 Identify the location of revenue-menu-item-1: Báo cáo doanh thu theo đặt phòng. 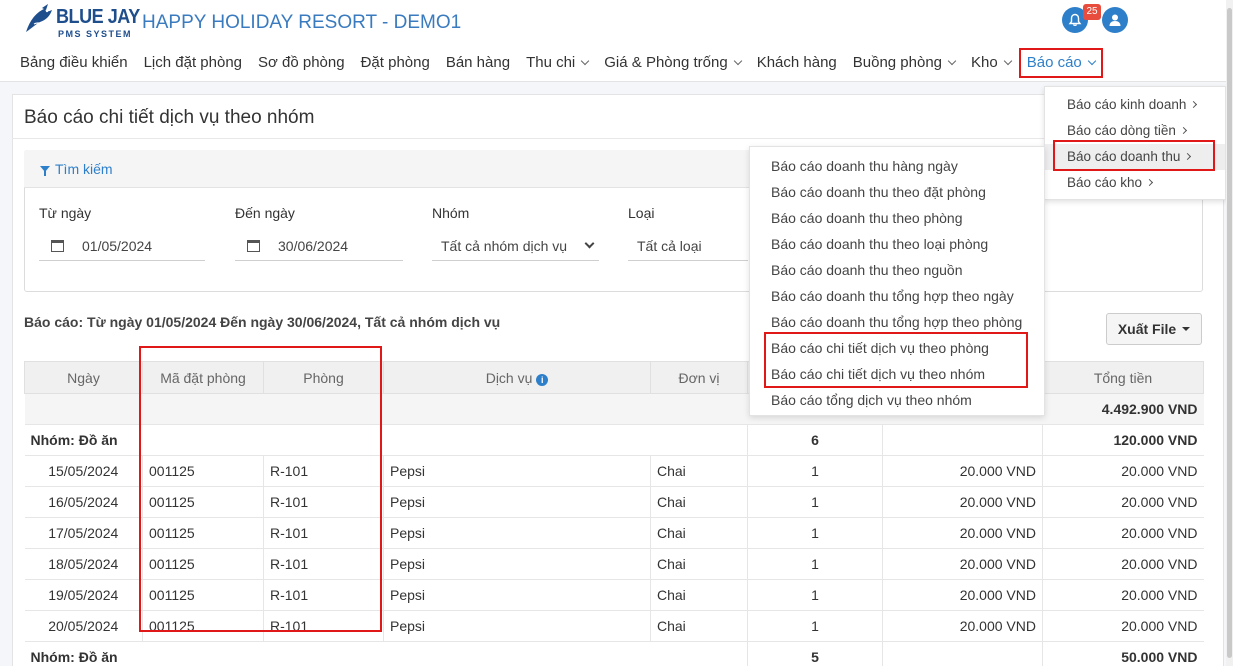
(897, 192).